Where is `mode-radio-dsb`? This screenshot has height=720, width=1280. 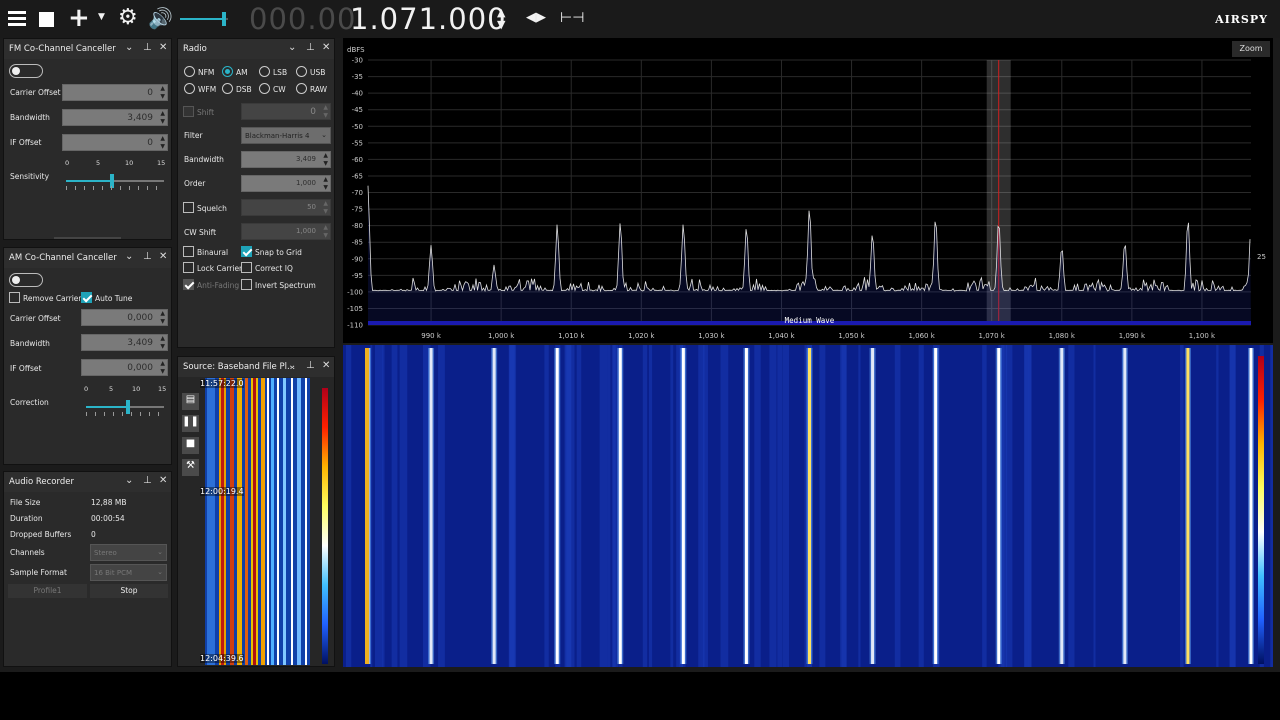 mode-radio-dsb is located at coordinates (227, 88).